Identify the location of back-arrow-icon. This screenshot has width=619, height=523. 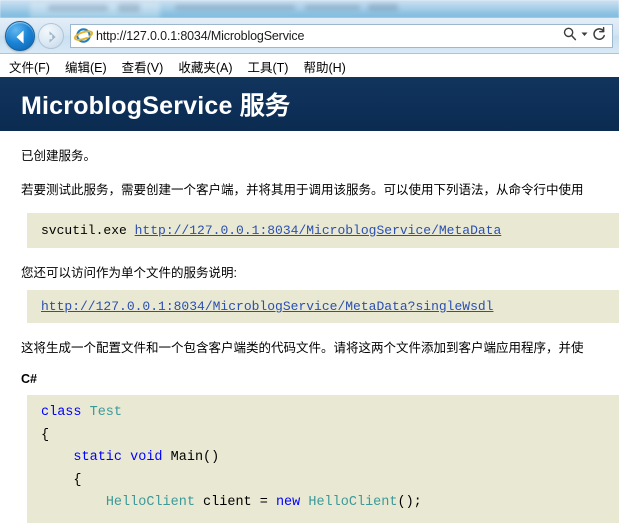
(20, 36).